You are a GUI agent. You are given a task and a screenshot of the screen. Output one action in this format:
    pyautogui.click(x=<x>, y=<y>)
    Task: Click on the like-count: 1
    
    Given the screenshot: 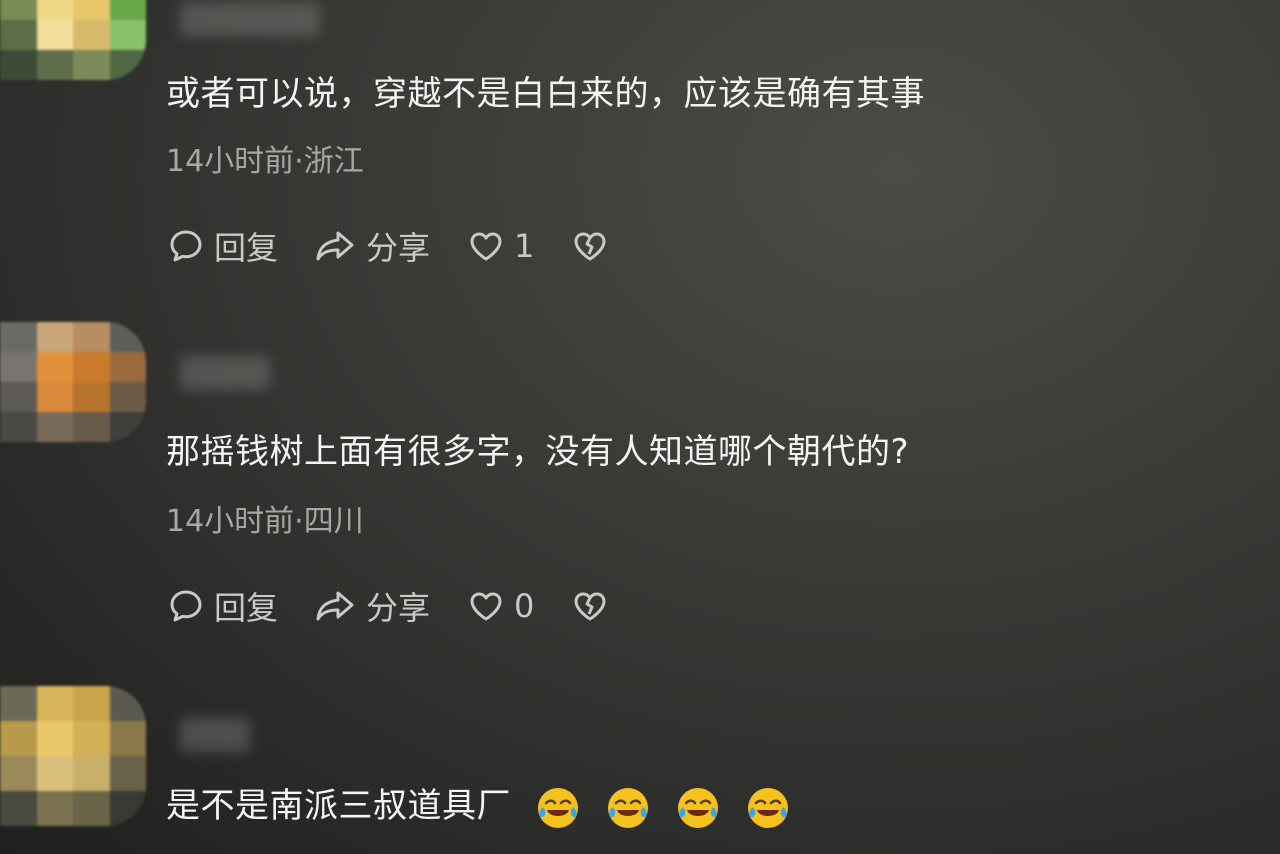 What is the action you would take?
    pyautogui.click(x=524, y=246)
    